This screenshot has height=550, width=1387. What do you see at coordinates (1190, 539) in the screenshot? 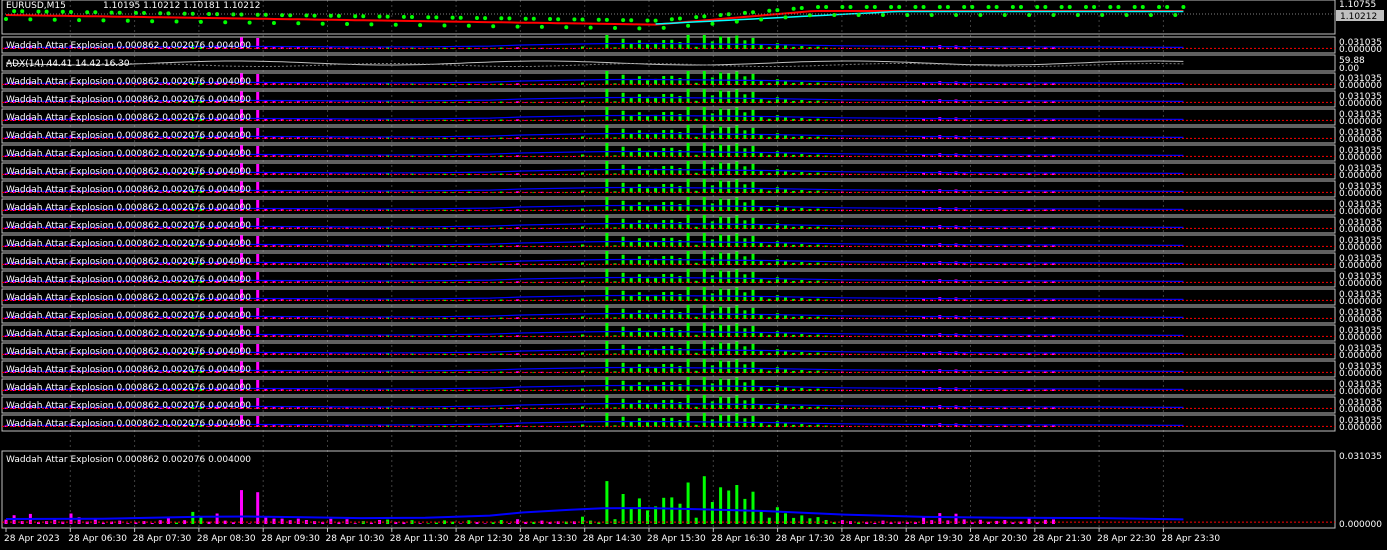
I see `time-label: 28 Apr 23:30` at bounding box center [1190, 539].